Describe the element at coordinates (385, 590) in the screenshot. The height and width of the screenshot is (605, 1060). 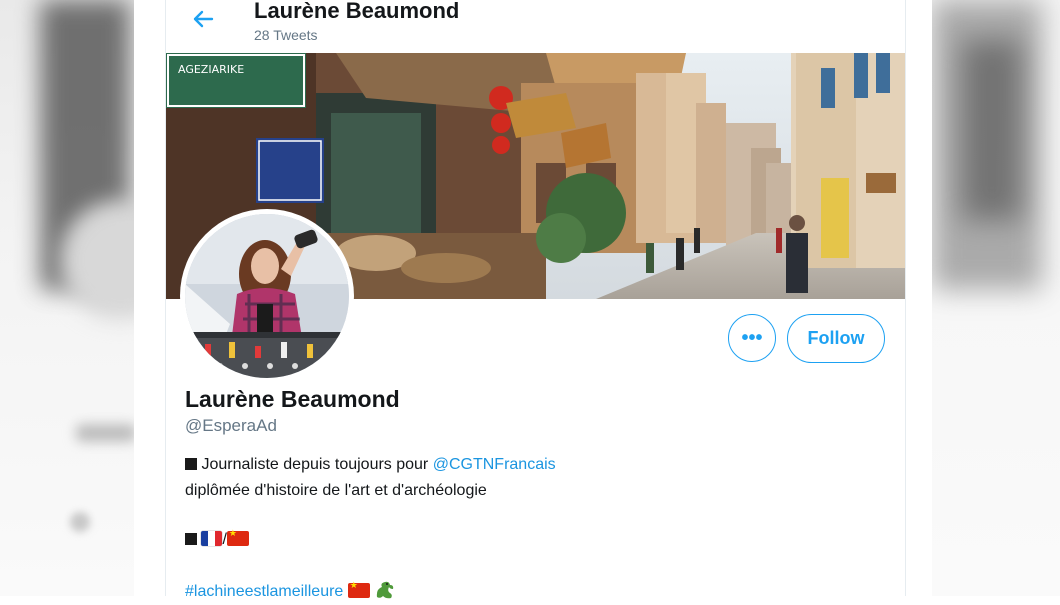
I see `dragon-icon` at that location.